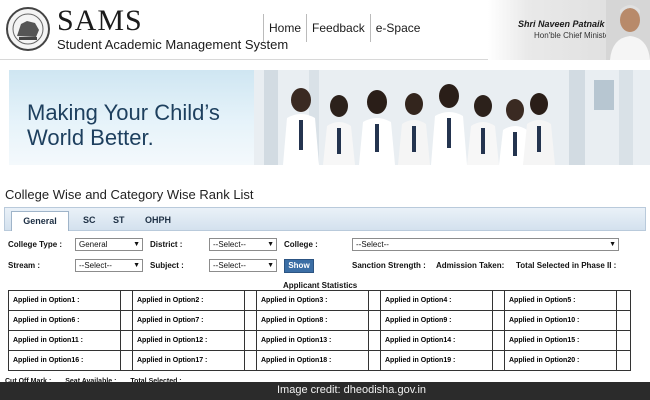 The width and height of the screenshot is (650, 400). Describe the element at coordinates (301, 244) in the screenshot. I see `college-label: College :` at that location.